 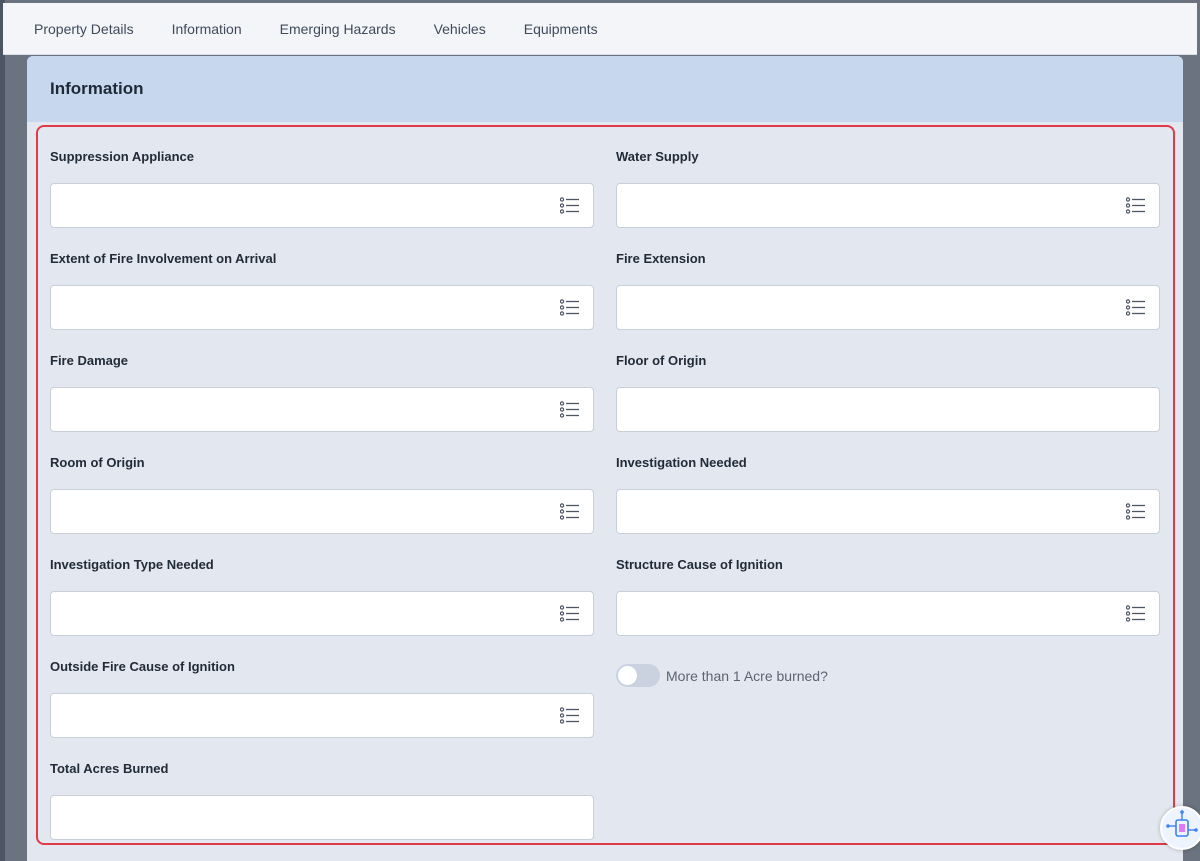 I want to click on acre-toggle-row: More than 1 Acre burned?, so click(x=722, y=675).